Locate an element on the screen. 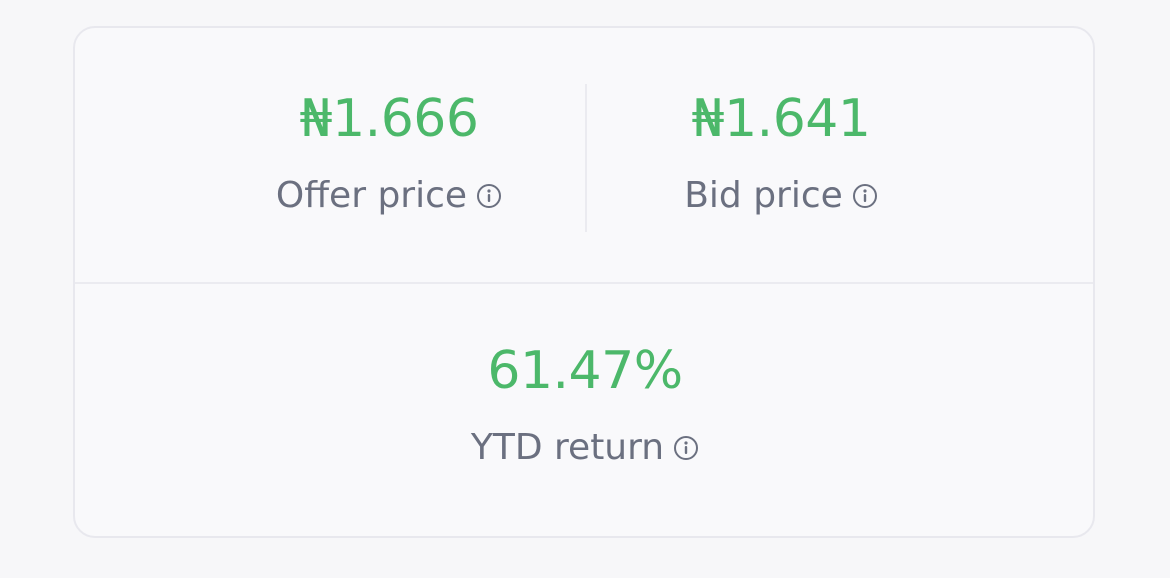  ytd-return-value: 61.47% is located at coordinates (585, 371).